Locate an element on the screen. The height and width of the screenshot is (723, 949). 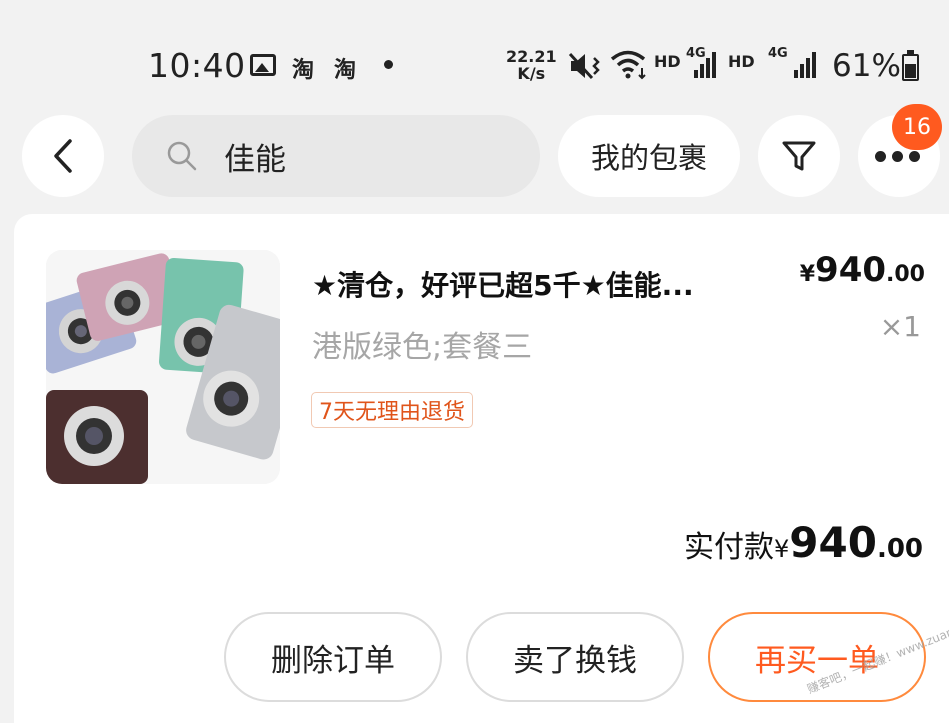
sell-for-cash-button: 卖了换钱 is located at coordinates (575, 657).